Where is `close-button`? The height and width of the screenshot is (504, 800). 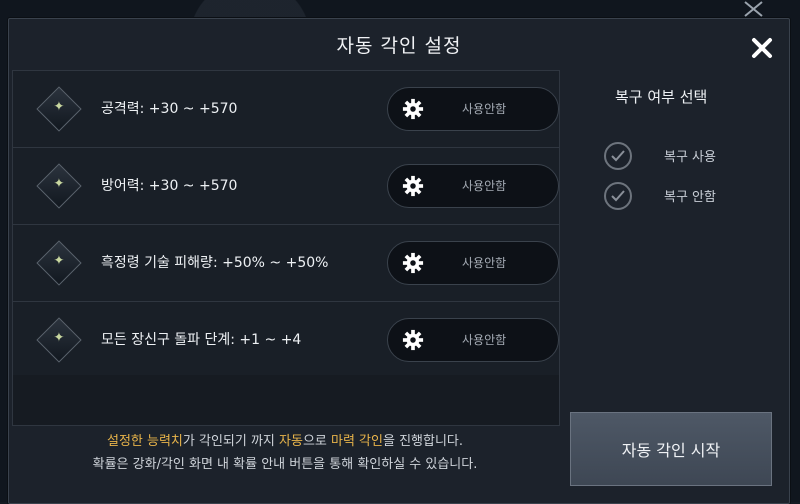
close-button is located at coordinates (762, 48).